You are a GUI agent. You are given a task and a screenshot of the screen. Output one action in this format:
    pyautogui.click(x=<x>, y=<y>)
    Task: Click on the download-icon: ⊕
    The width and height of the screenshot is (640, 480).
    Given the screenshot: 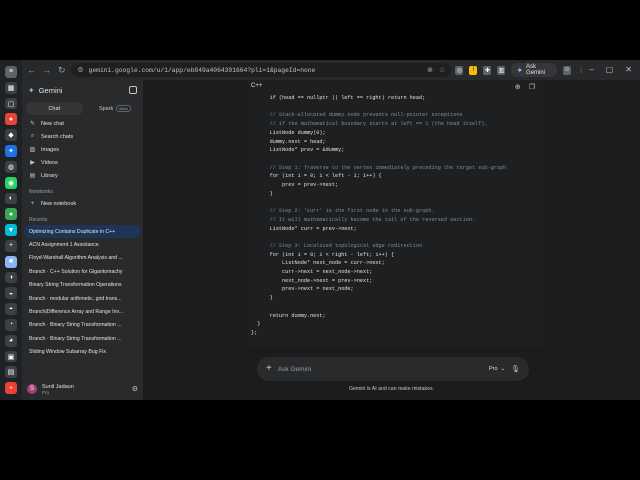 What is the action you would take?
    pyautogui.click(x=518, y=87)
    